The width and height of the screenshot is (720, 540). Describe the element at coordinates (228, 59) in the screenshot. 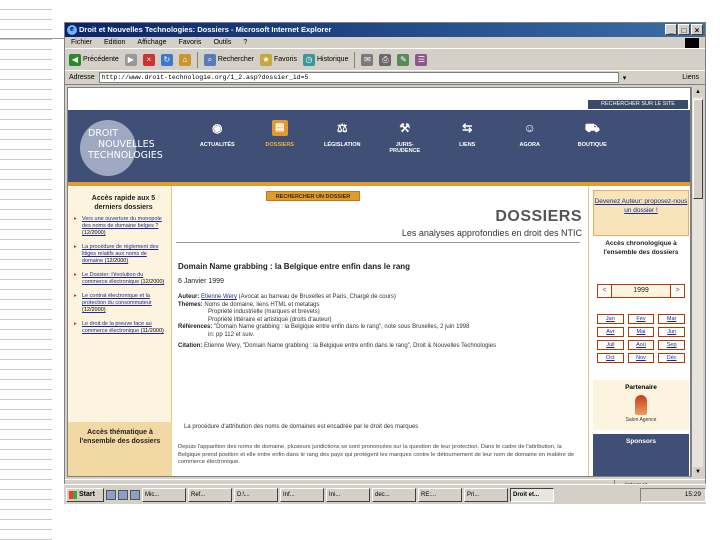

I see `search-button: ⌕ Rechercher` at that location.